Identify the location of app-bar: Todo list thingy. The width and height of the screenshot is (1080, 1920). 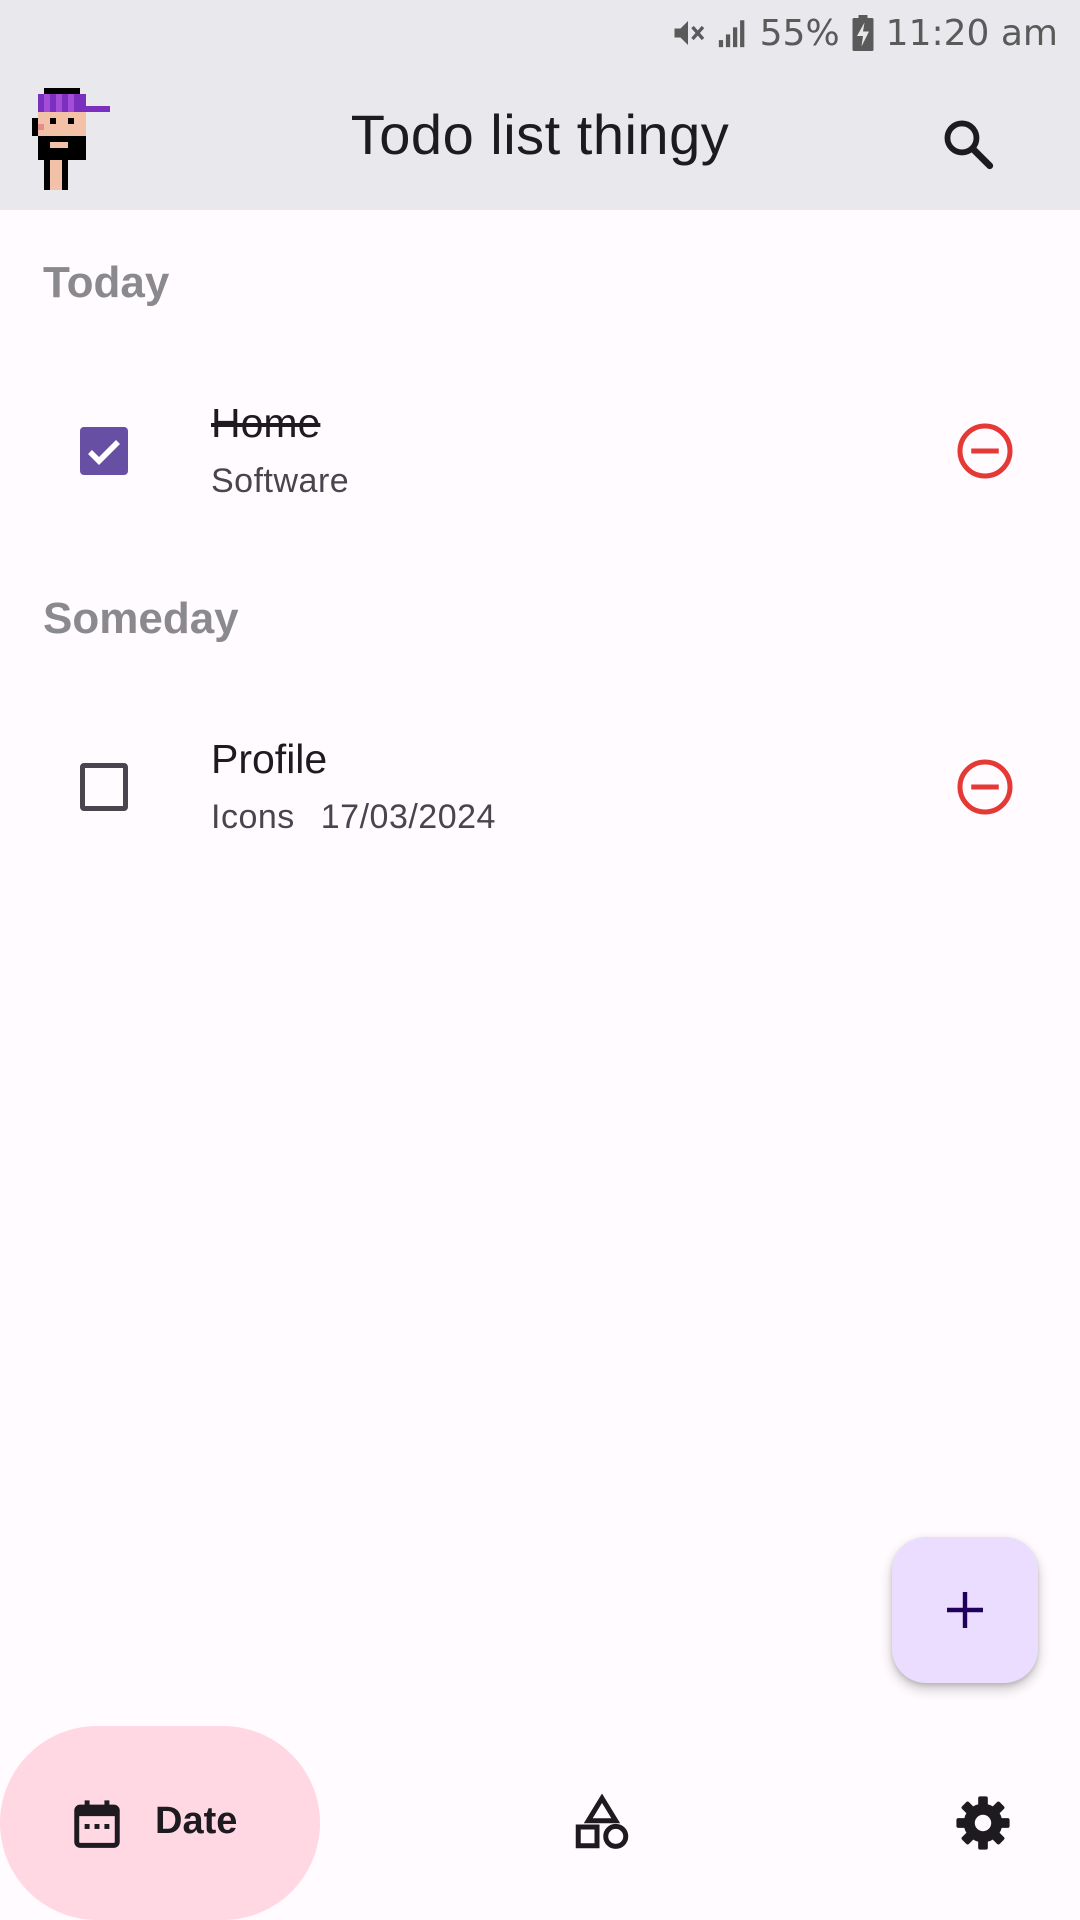
(540, 138).